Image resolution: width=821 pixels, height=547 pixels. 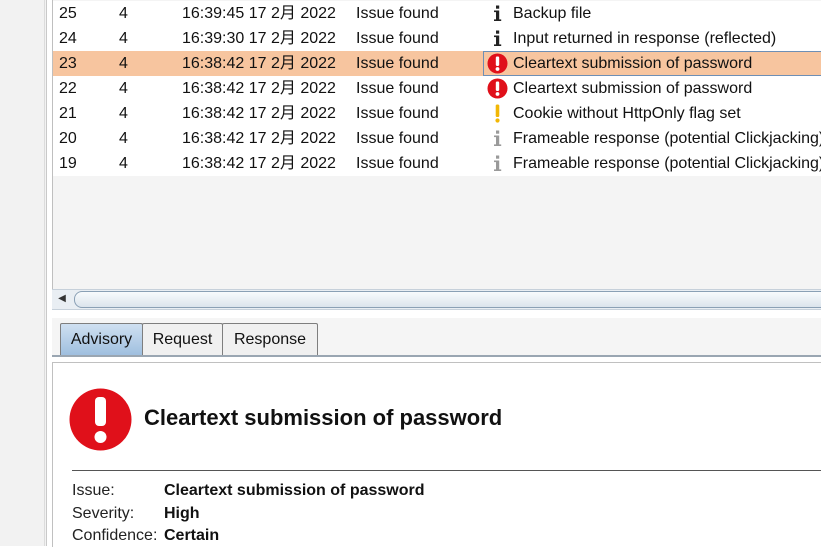 I want to click on row-issue-cell: Backup file, so click(x=652, y=13).